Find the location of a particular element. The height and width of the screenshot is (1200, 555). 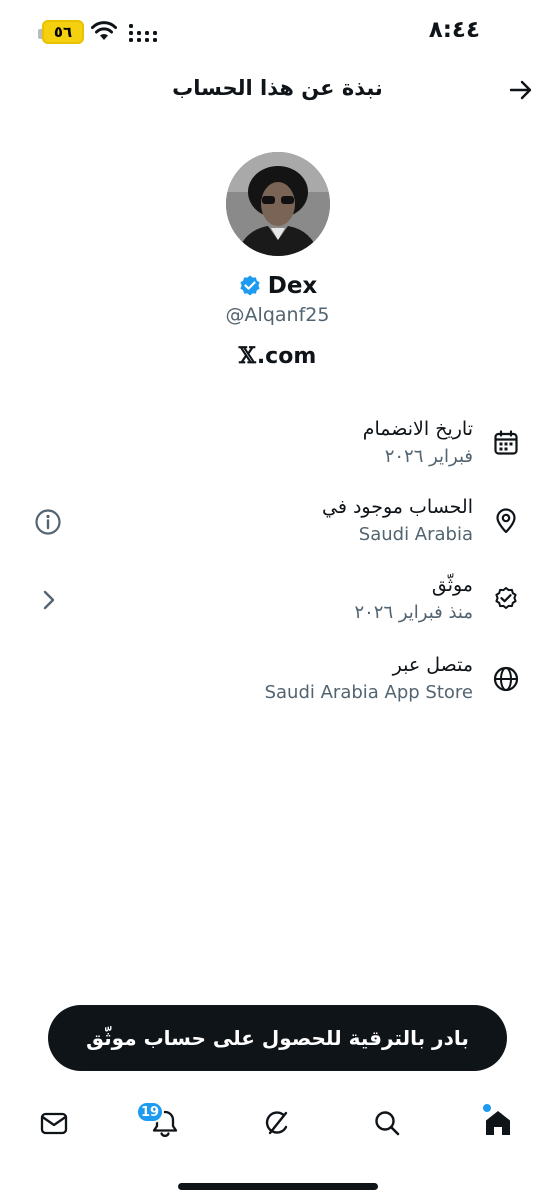

home-unread-dot is located at coordinates (487, 1108).